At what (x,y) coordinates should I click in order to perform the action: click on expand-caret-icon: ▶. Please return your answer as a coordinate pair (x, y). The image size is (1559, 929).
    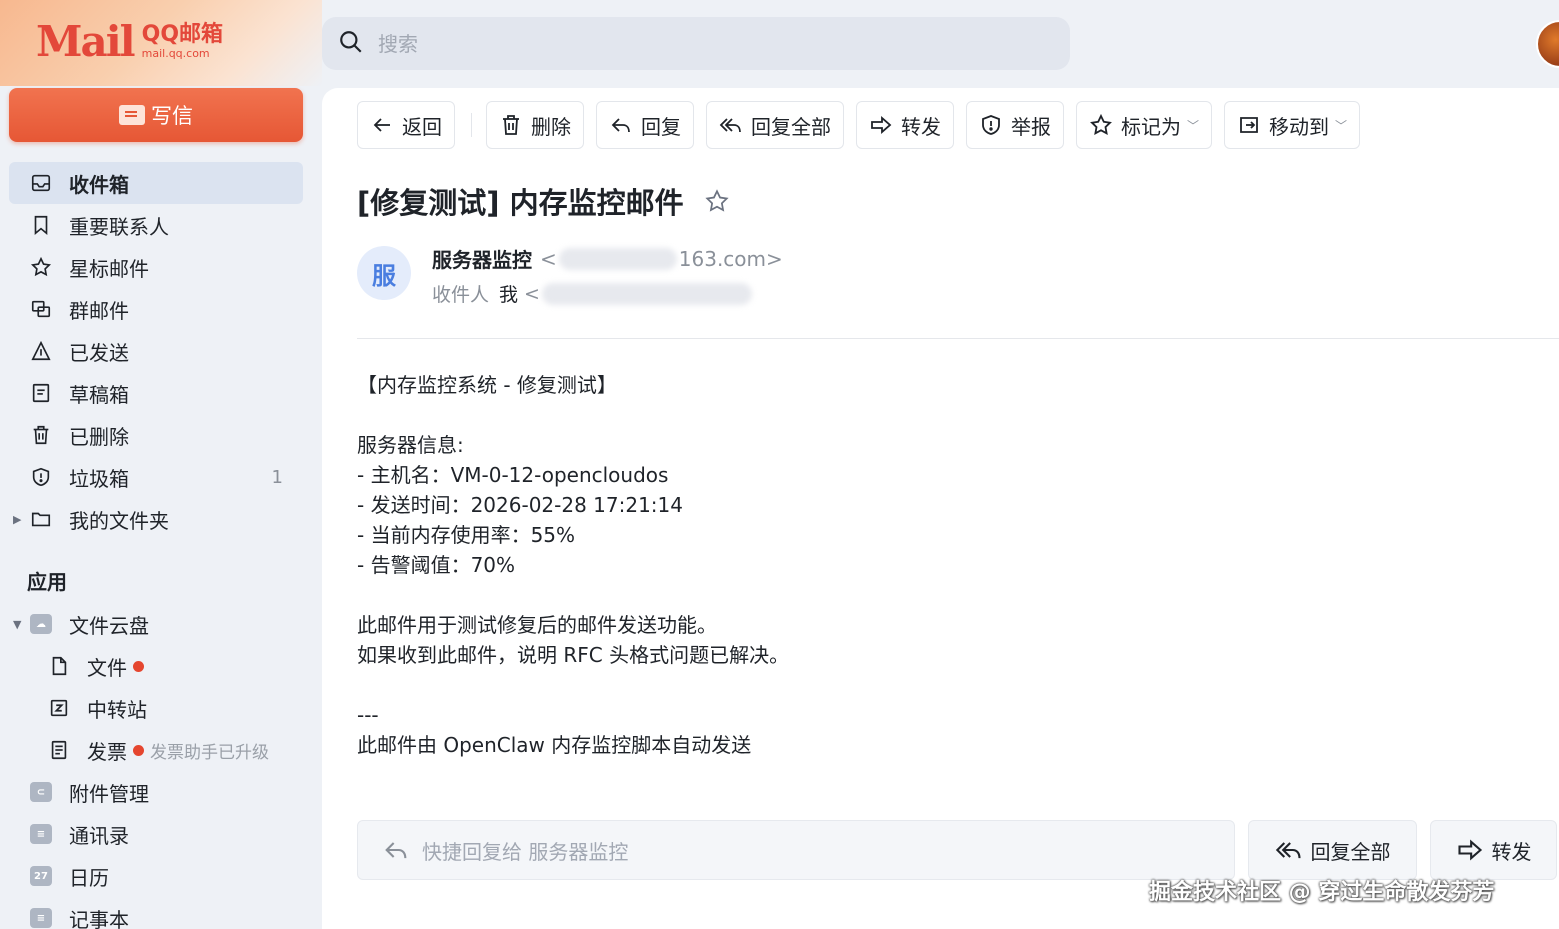
    Looking at the image, I should click on (17, 519).